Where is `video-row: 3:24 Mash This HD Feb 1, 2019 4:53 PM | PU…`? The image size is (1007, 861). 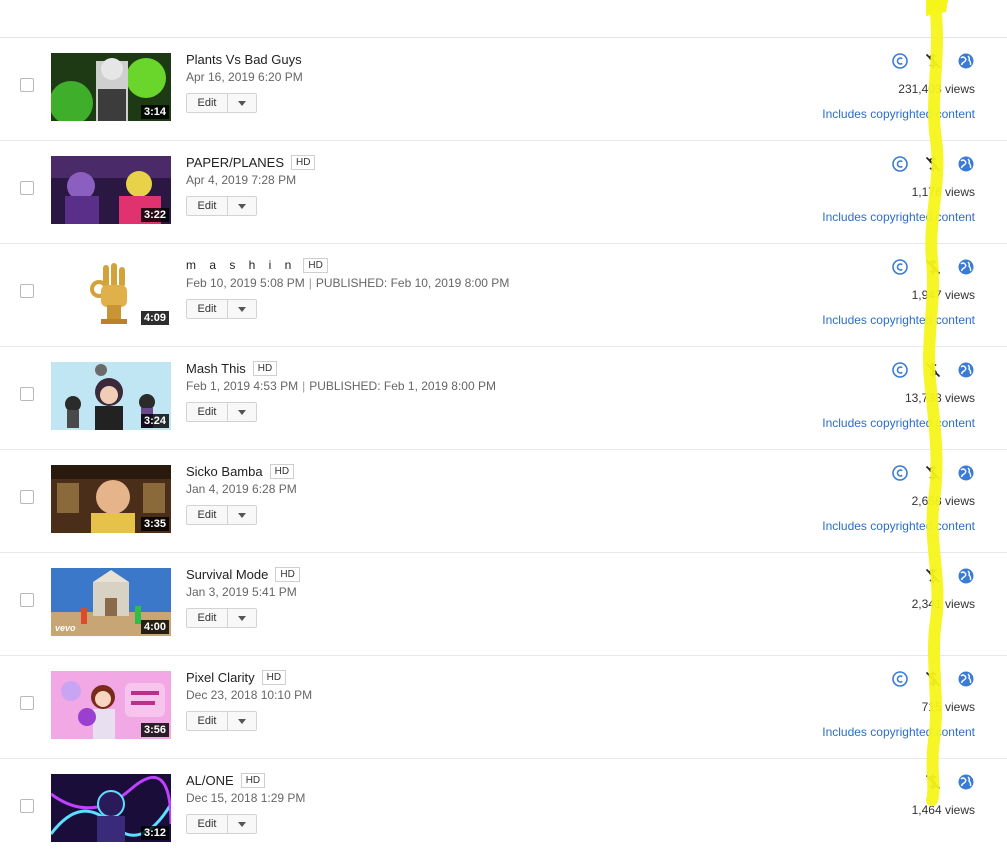 video-row: 3:24 Mash This HD Feb 1, 2019 4:53 PM | PU… is located at coordinates (503, 398).